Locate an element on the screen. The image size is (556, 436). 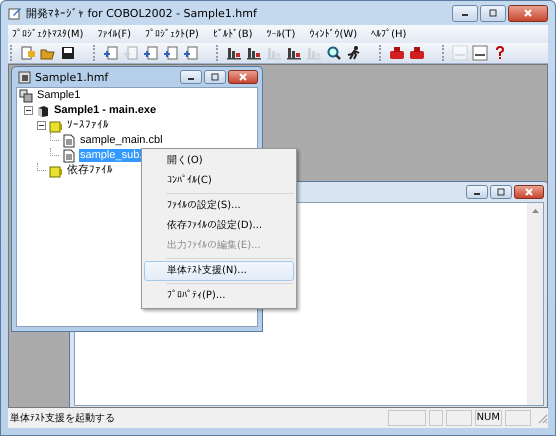
window-title: Sample1.hmf is located at coordinates (71, 77).